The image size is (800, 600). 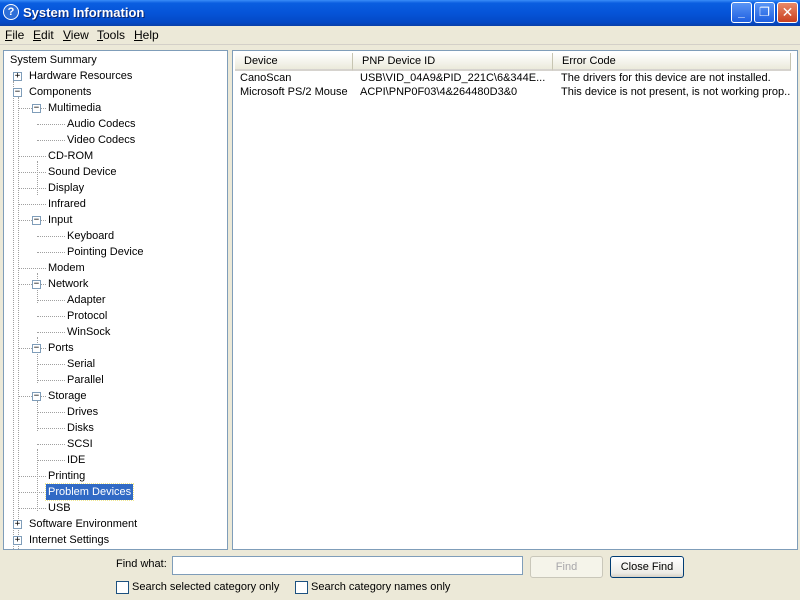 What do you see at coordinates (70, 156) in the screenshot?
I see `tree-item-label: CD-ROM` at bounding box center [70, 156].